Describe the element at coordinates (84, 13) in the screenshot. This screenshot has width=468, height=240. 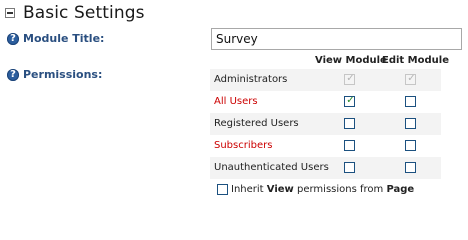
I see `section-title: Basic Settings` at that location.